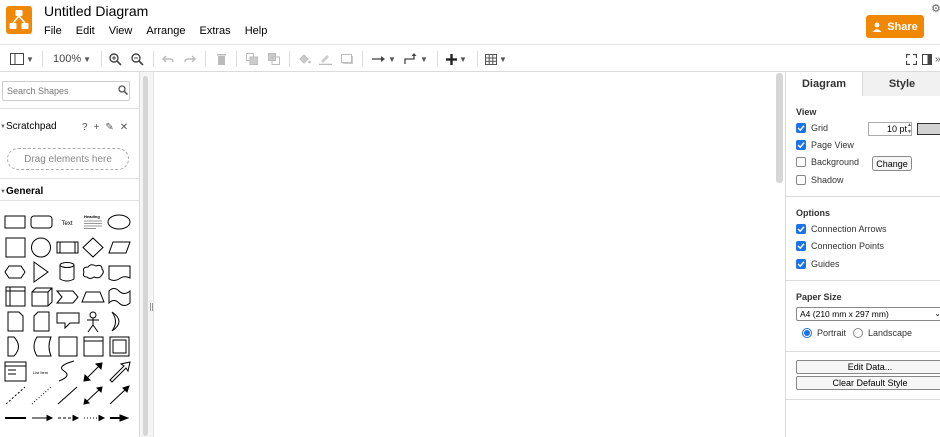 This screenshot has height=437, width=940. I want to click on zoom-in-button, so click(115, 59).